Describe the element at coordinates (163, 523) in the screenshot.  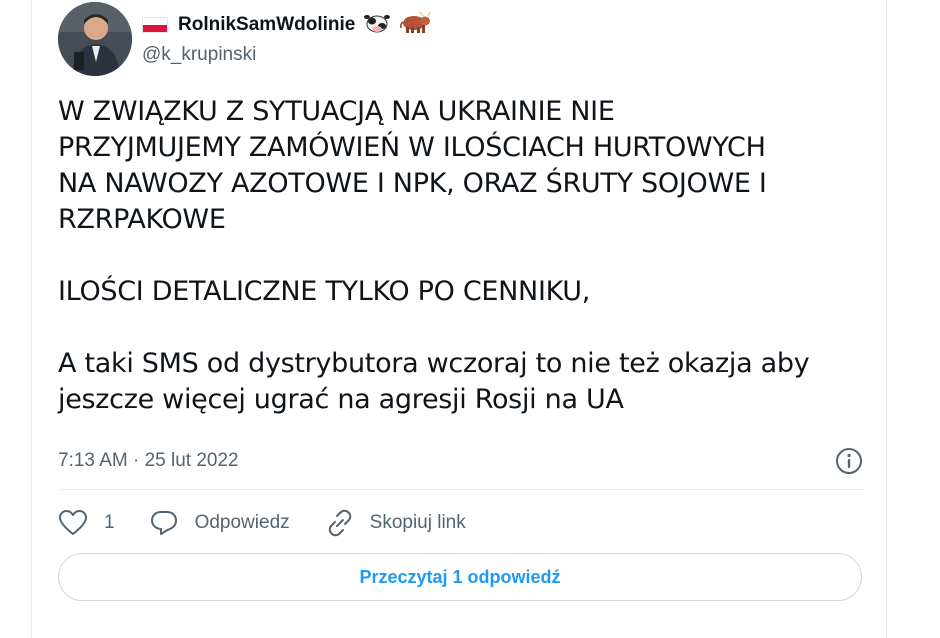
I see `reply-bubble-icon` at that location.